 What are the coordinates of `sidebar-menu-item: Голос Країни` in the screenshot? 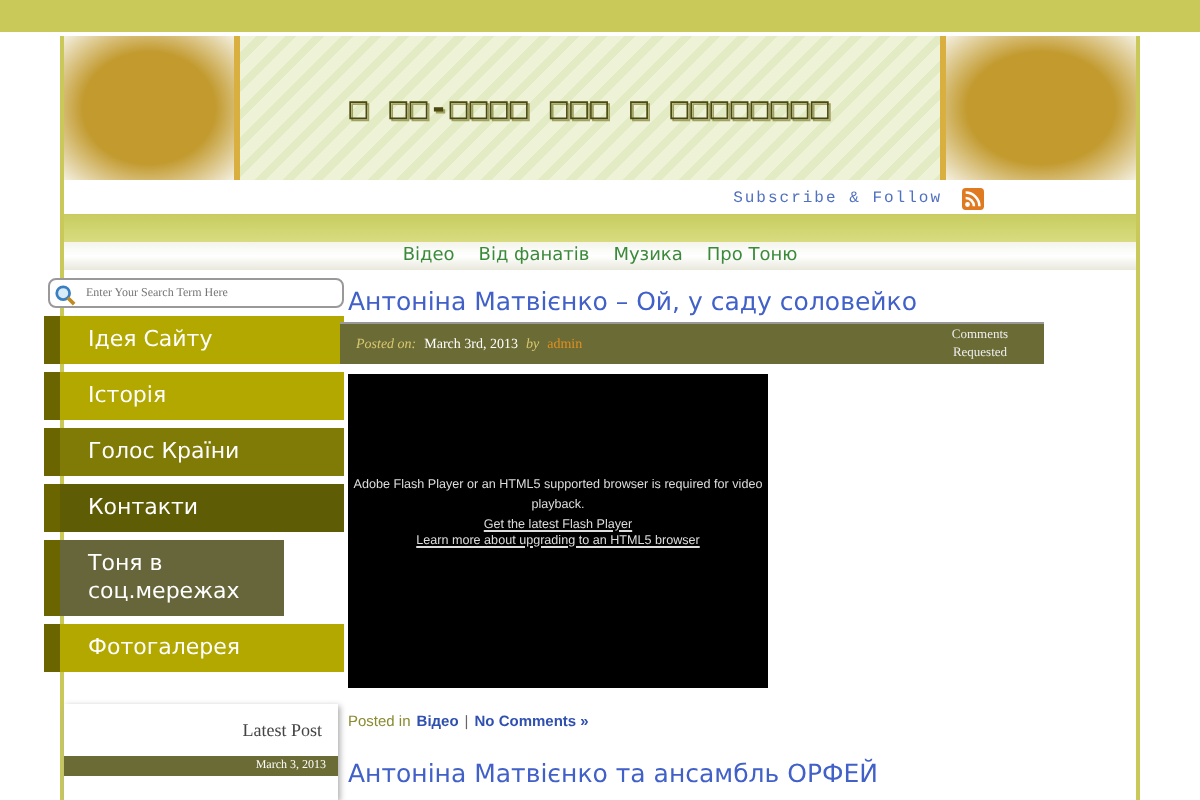 It's located at (194, 452).